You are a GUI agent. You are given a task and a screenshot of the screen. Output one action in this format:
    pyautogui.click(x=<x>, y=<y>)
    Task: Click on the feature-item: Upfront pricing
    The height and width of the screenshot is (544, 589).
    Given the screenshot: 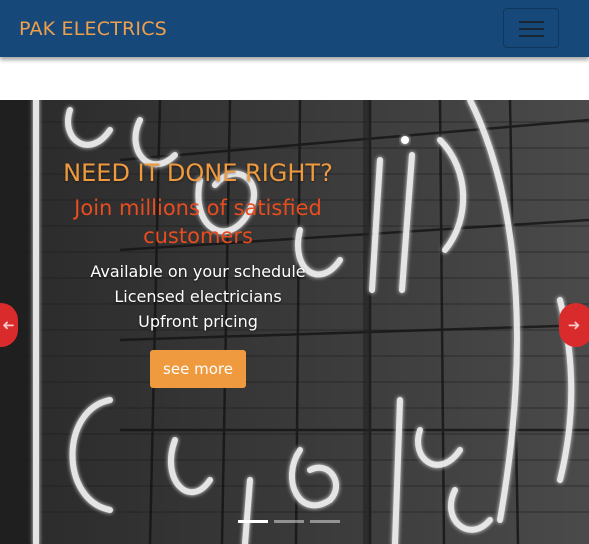 What is the action you would take?
    pyautogui.click(x=198, y=321)
    